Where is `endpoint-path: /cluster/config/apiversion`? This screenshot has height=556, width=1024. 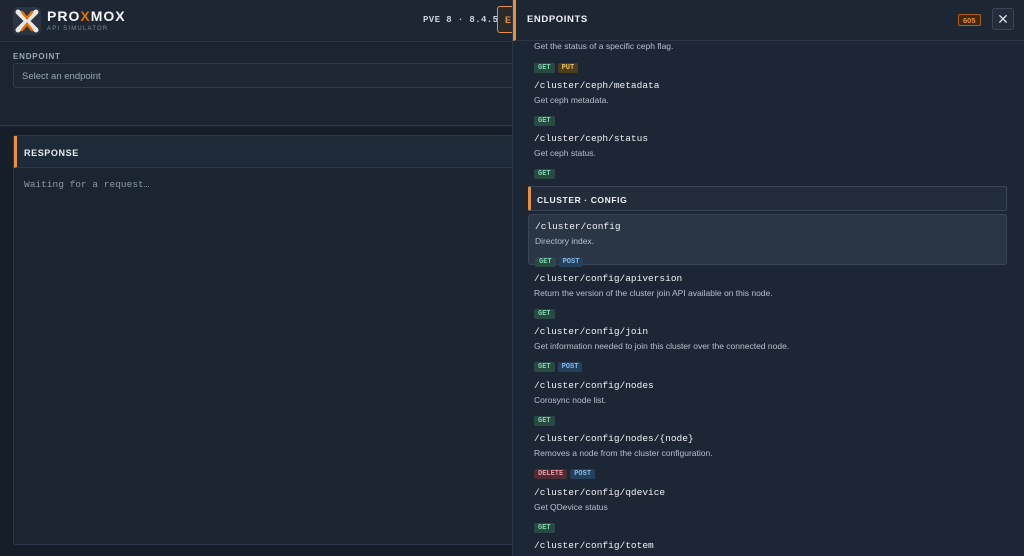
endpoint-path: /cluster/config/apiversion is located at coordinates (608, 278).